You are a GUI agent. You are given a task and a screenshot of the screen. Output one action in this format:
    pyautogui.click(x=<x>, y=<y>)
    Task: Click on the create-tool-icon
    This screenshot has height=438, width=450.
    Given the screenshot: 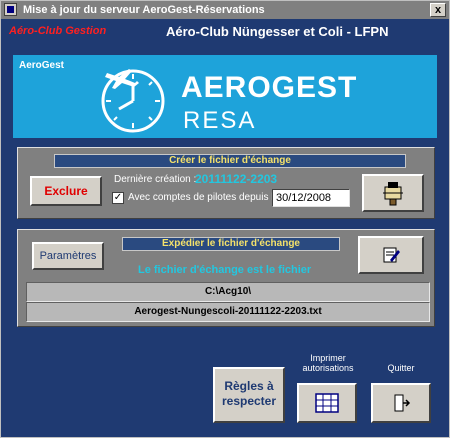 What is the action you would take?
    pyautogui.click(x=393, y=194)
    